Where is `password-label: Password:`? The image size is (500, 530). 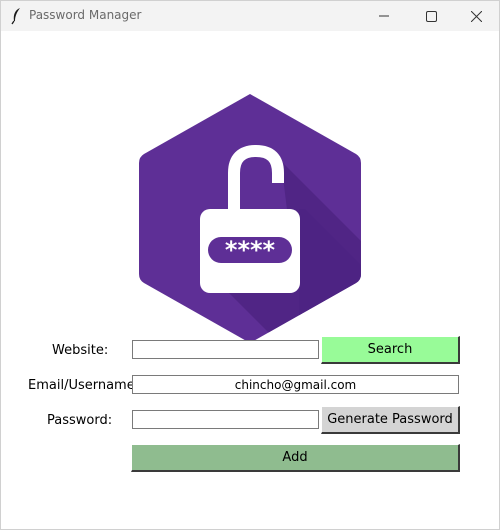
password-label: Password: is located at coordinates (80, 420).